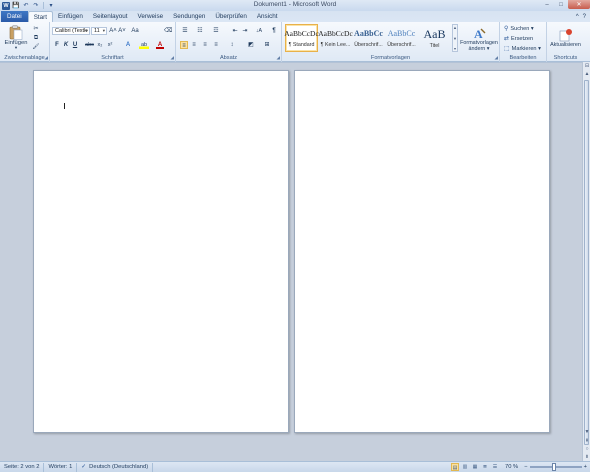 This screenshot has height=472, width=590. Describe the element at coordinates (519, 28) in the screenshot. I see `find-button: ⚲ Suchen ▾` at that location.